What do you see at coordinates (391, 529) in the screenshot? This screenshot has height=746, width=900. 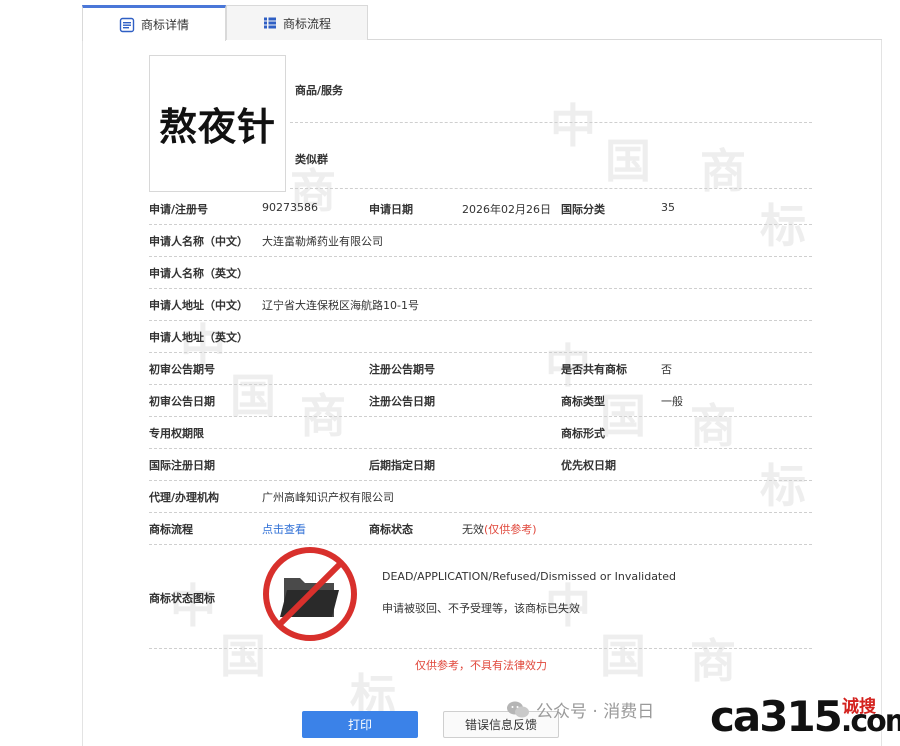 I see `status-label: 商标状态` at bounding box center [391, 529].